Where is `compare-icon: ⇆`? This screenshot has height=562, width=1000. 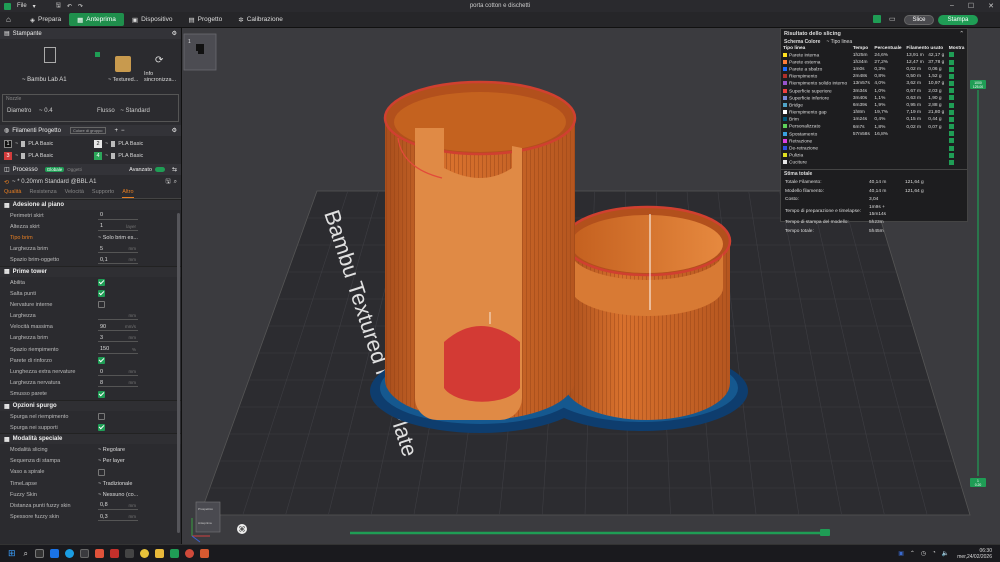 compare-icon: ⇆ is located at coordinates (174, 169).